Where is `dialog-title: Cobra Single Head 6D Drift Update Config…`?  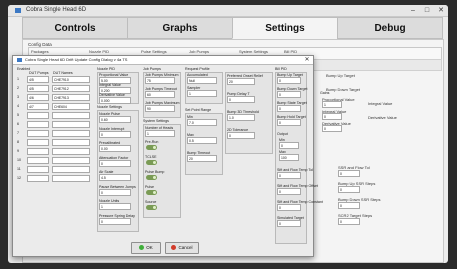 dialog-title: Cobra Single Head 6D Drift Update Config… is located at coordinates (76, 59).